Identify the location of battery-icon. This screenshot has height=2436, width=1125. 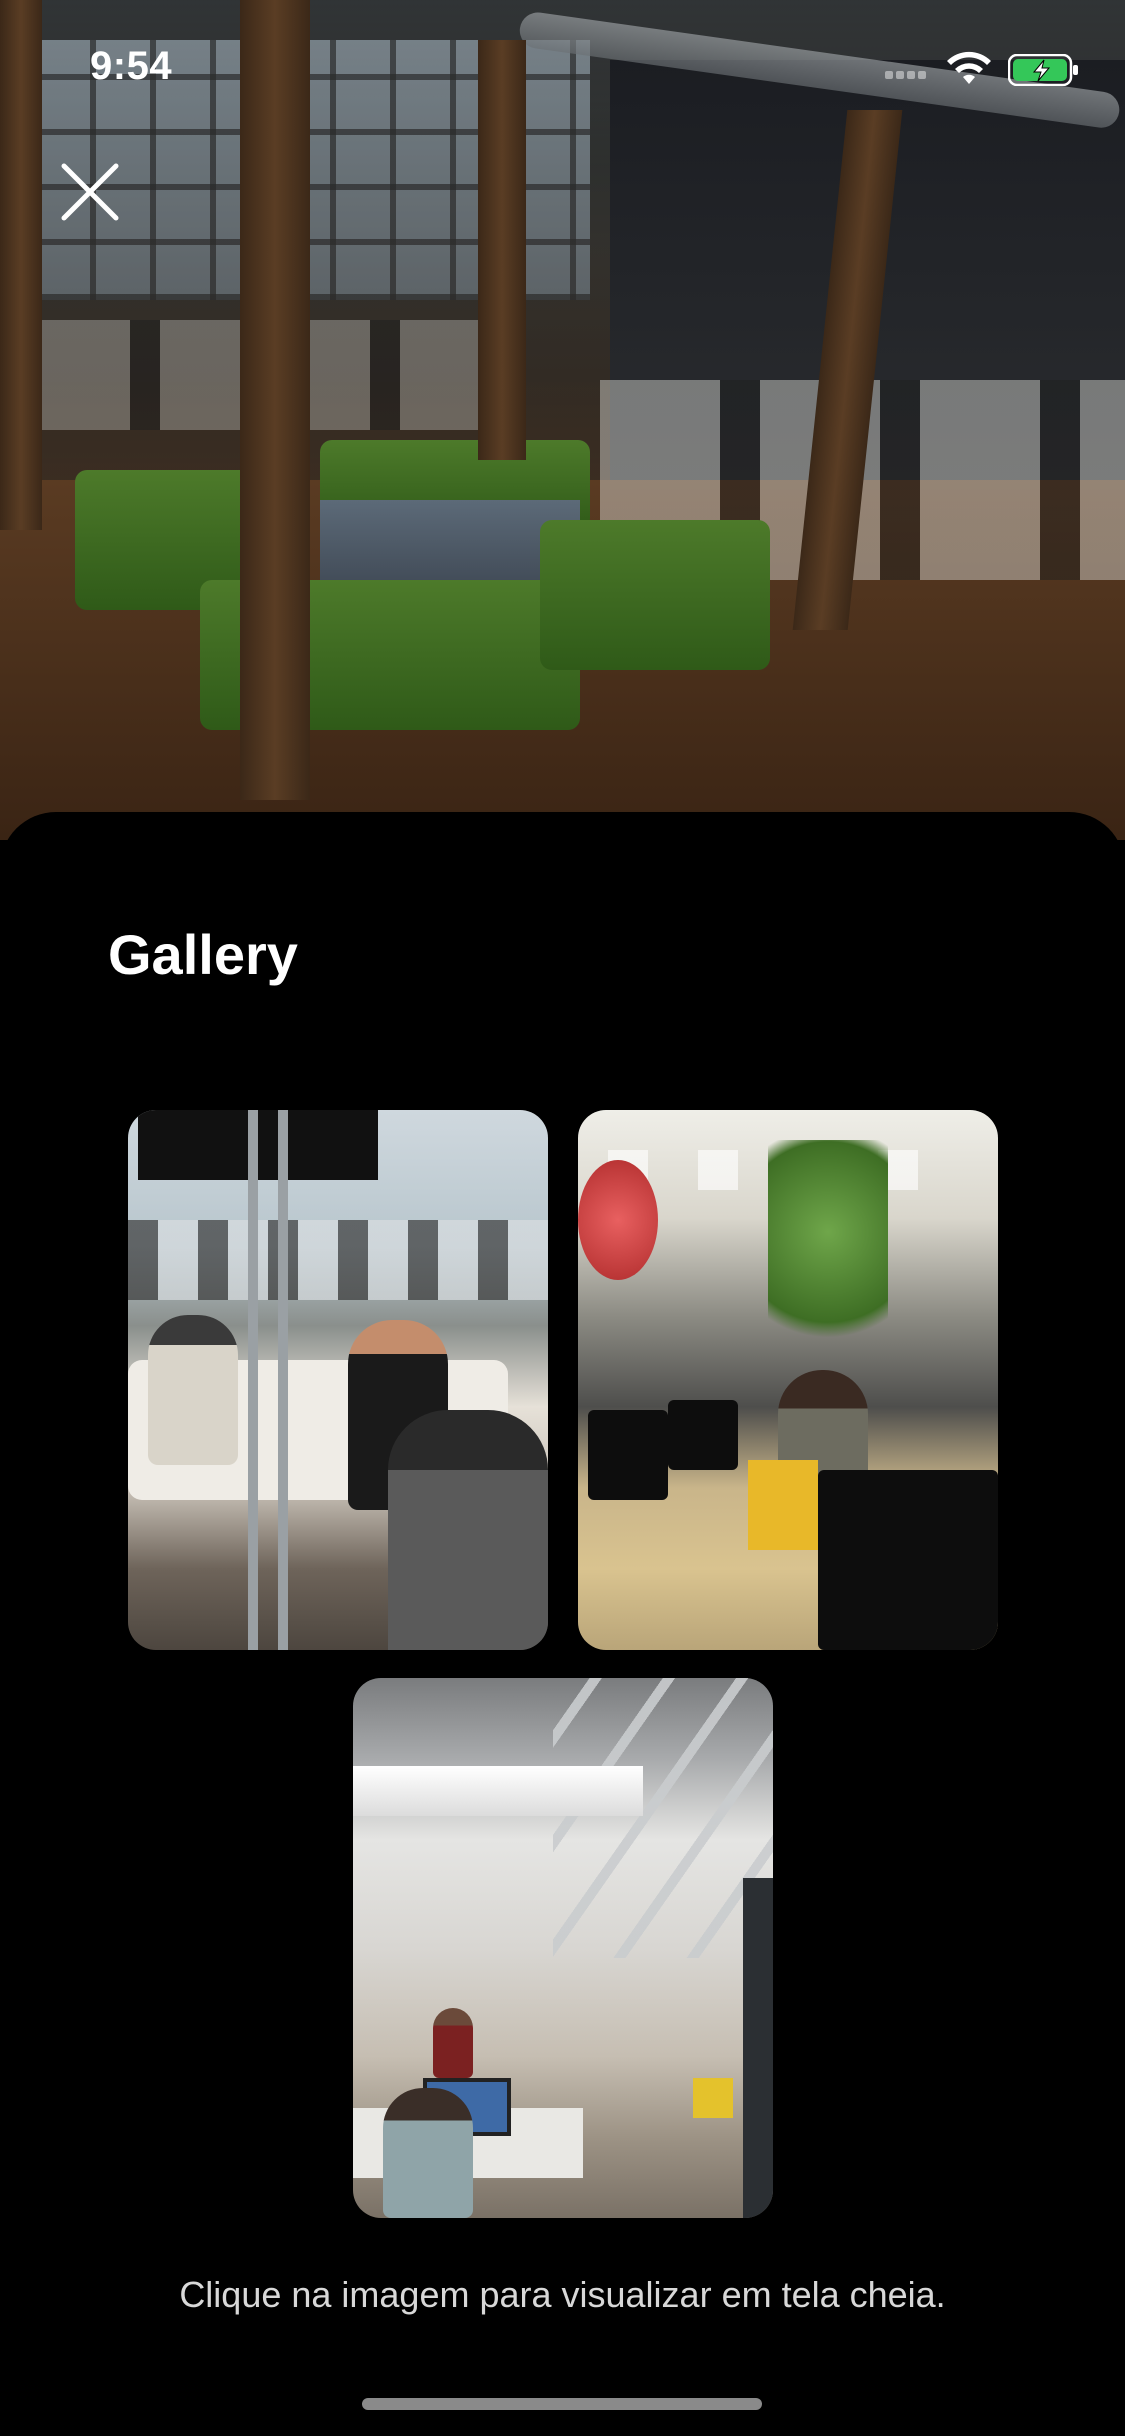
(1043, 70).